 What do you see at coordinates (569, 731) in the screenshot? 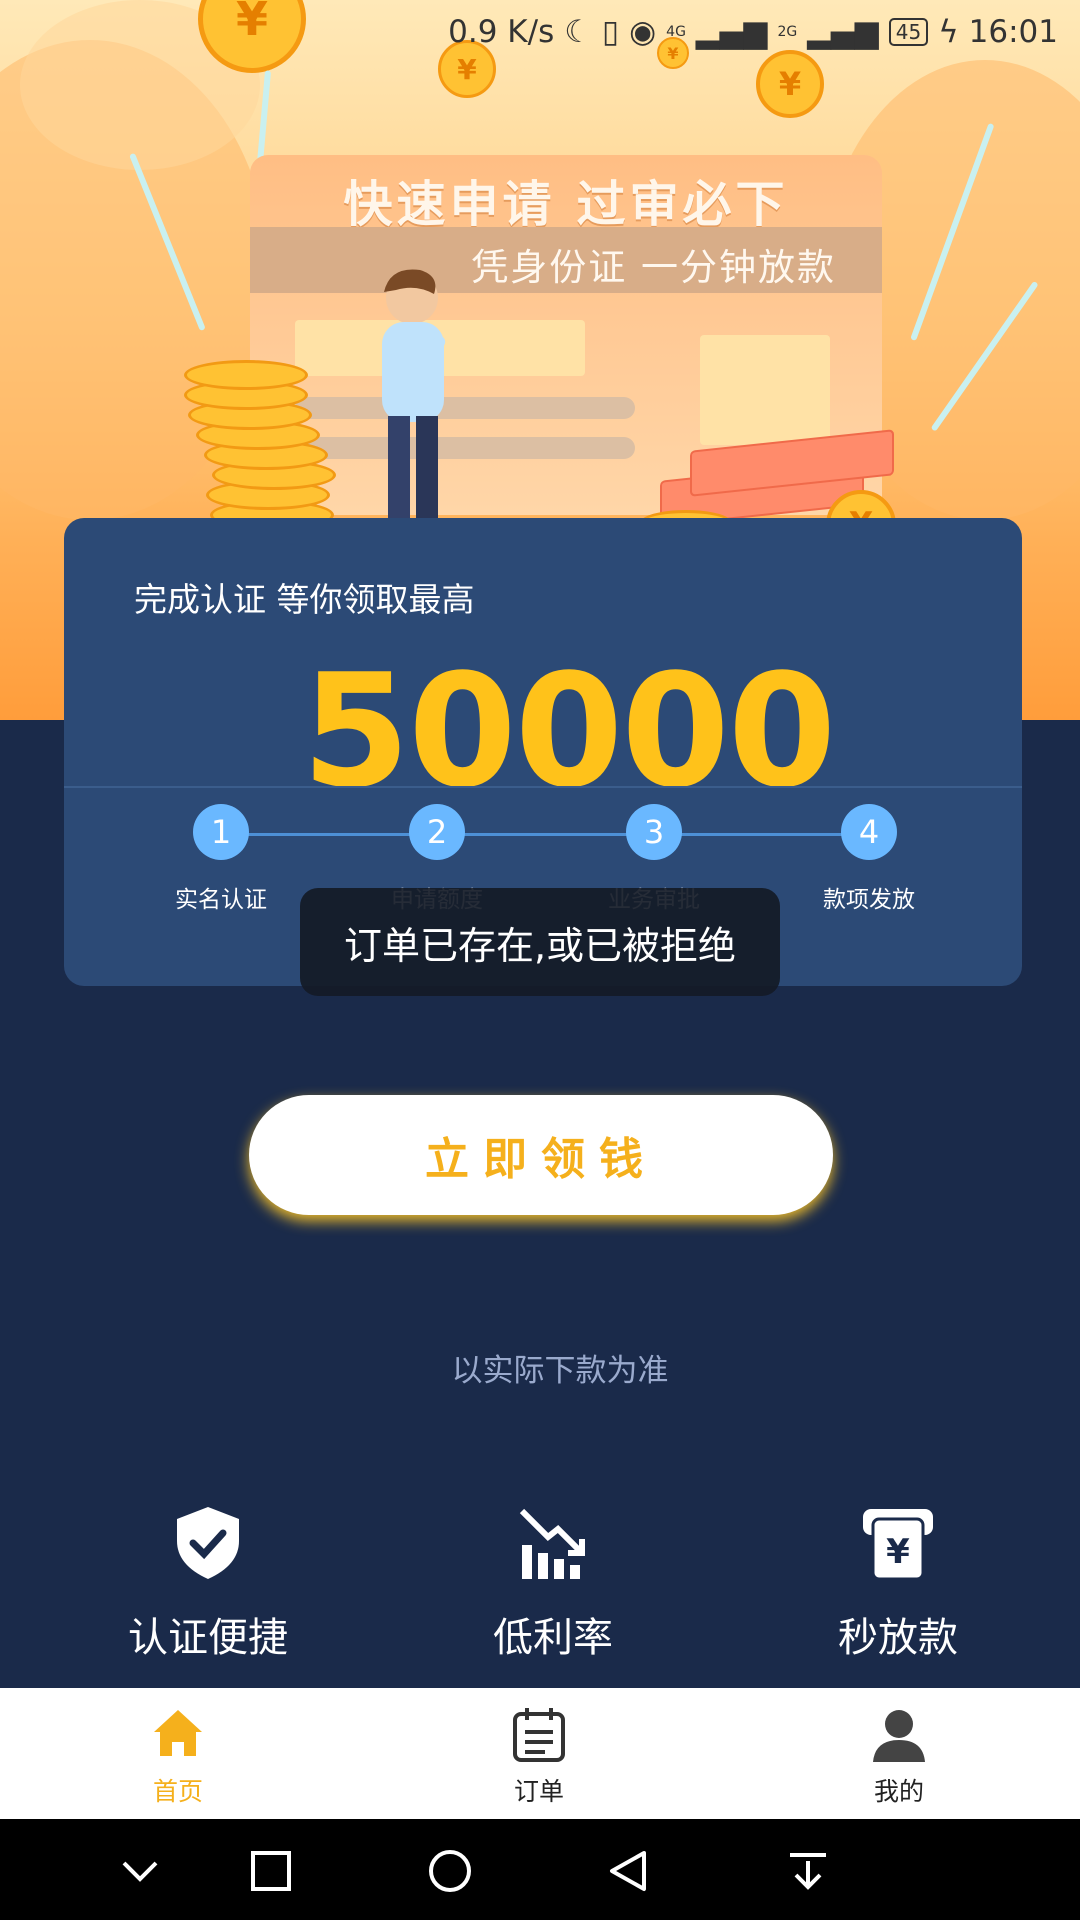
I see `max-amount: 50000` at bounding box center [569, 731].